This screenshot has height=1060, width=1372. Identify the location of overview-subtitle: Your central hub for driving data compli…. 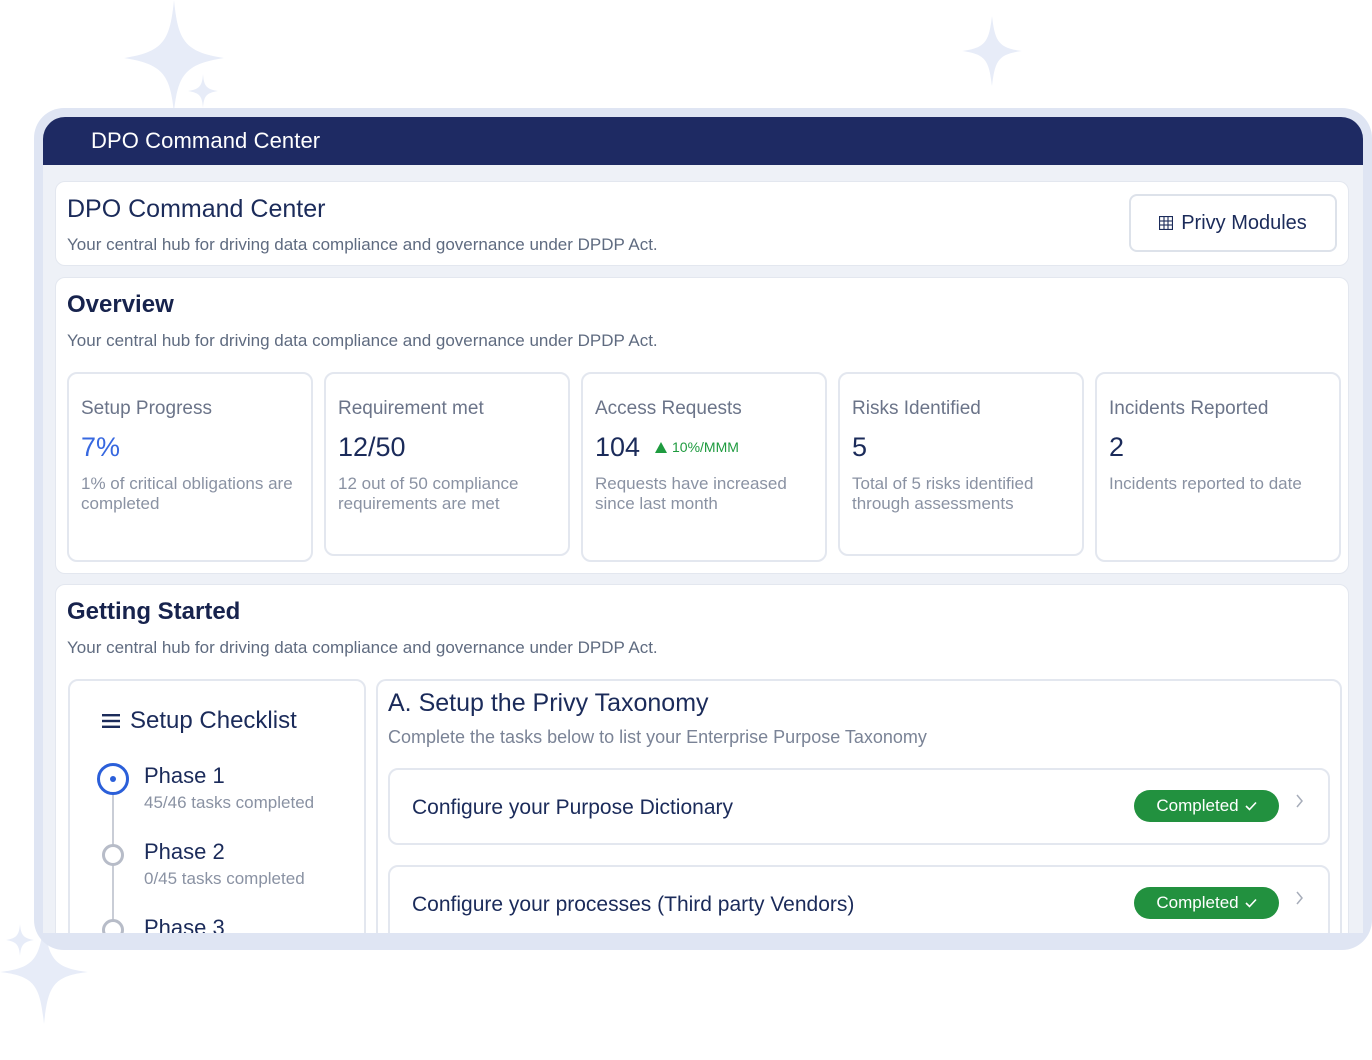
(362, 340).